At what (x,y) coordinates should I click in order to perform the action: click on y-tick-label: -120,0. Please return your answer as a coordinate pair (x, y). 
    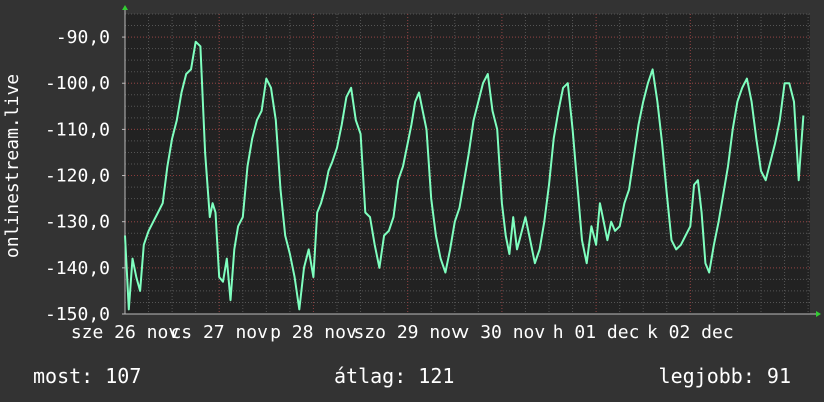
    Looking at the image, I should click on (77, 176).